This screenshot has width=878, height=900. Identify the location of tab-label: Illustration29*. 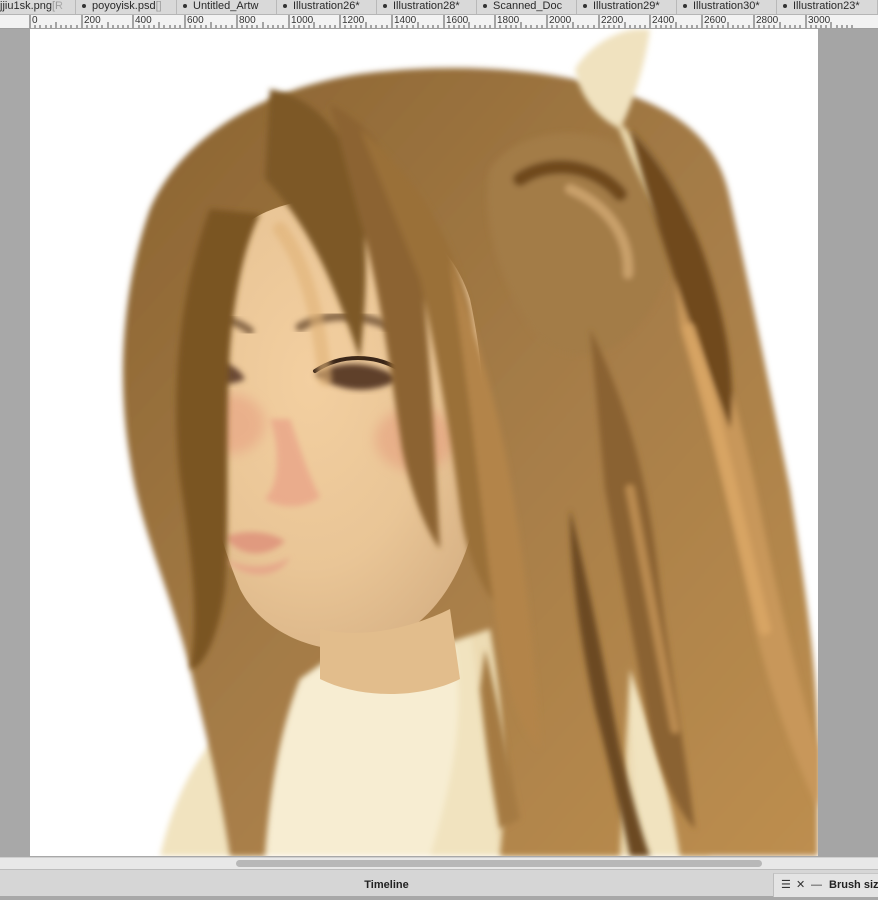
(626, 6).